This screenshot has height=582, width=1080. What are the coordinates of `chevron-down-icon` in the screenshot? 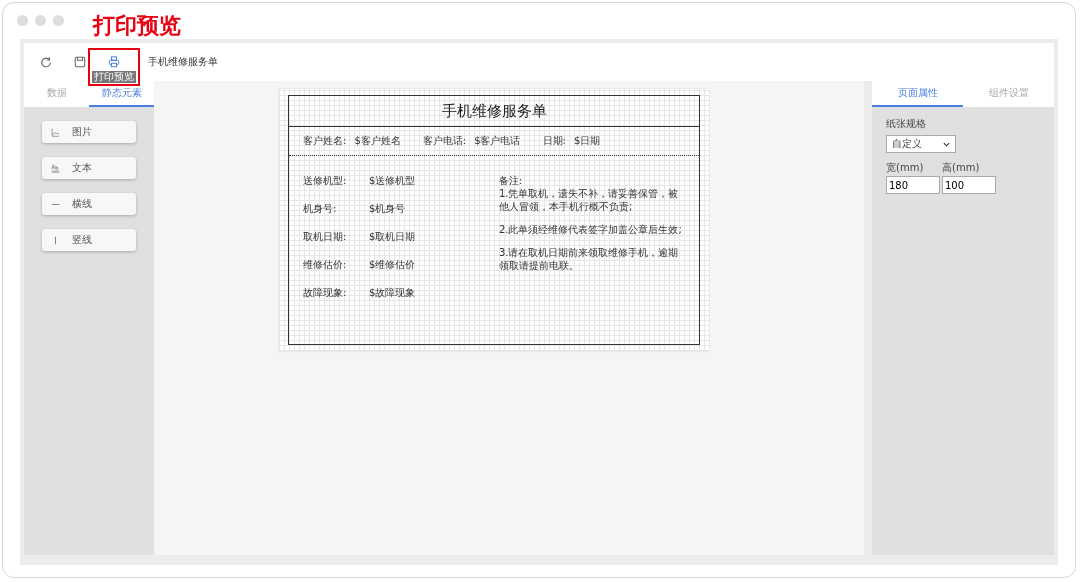 It's located at (946, 144).